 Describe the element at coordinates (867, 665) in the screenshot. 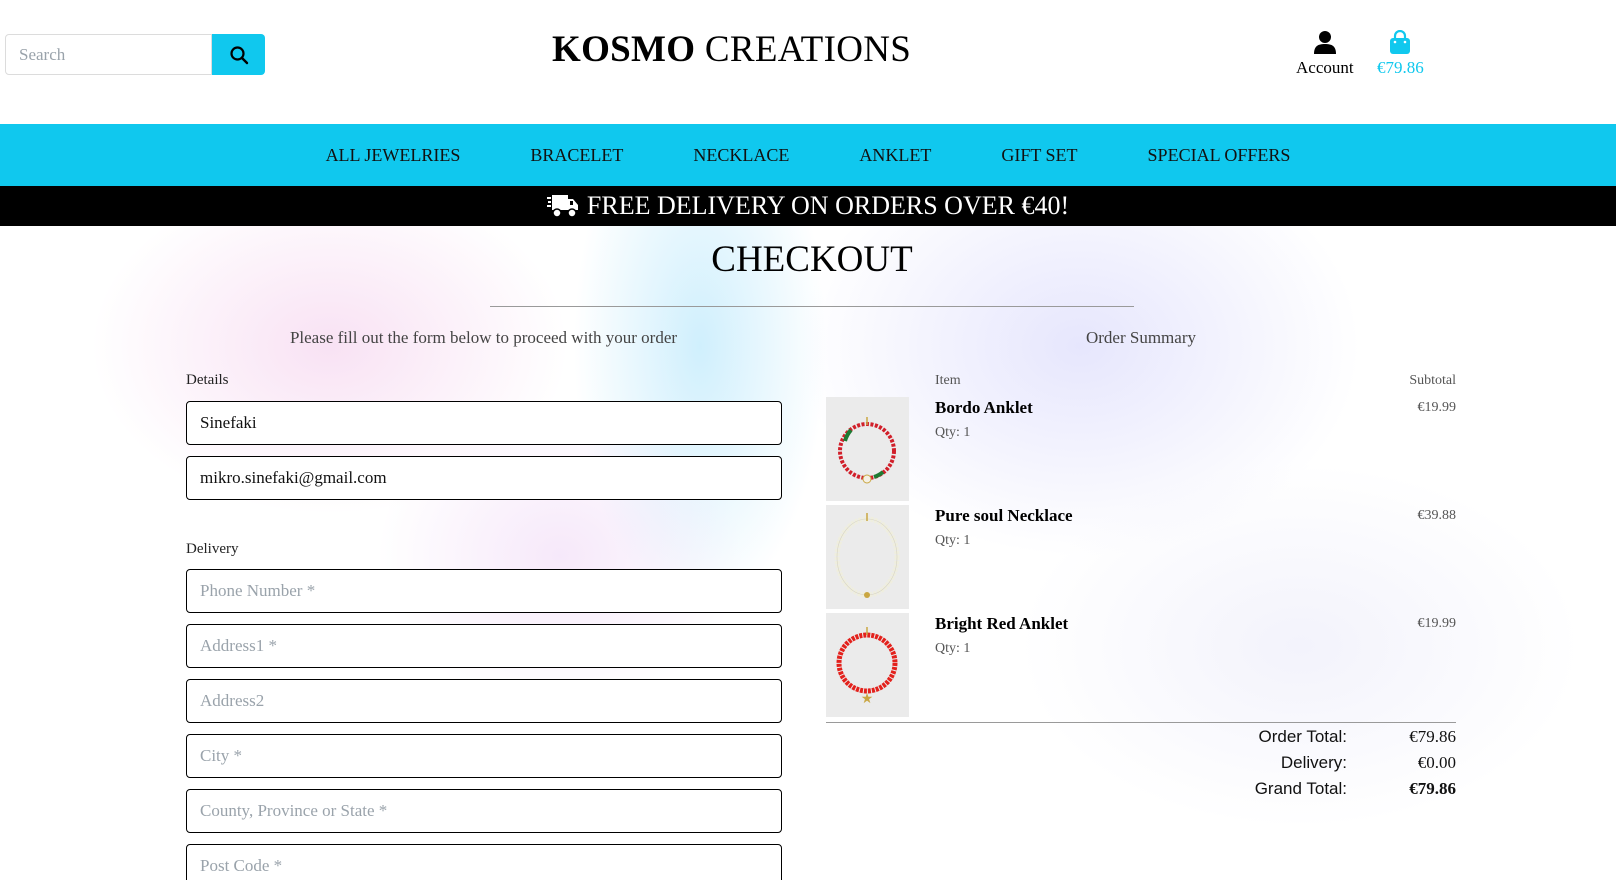

I see `product-thumbnail: ★` at that location.